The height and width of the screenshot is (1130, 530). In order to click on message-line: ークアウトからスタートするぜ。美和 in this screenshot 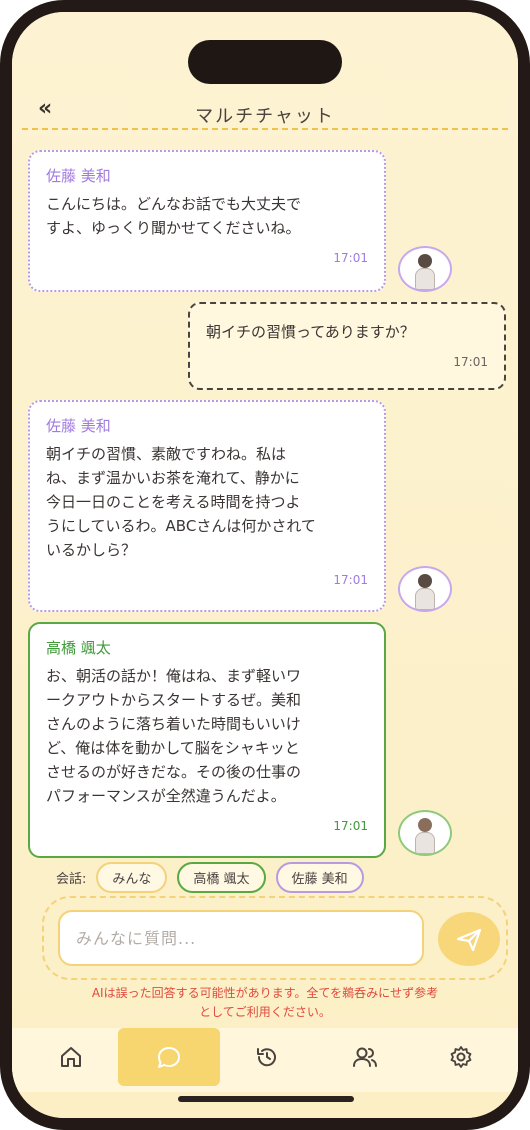, I will do `click(174, 700)`.